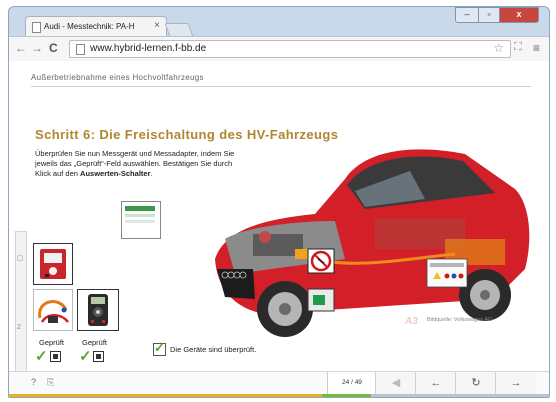 This screenshot has height=402, width=556. I want to click on reload-button: ↻, so click(475, 383).